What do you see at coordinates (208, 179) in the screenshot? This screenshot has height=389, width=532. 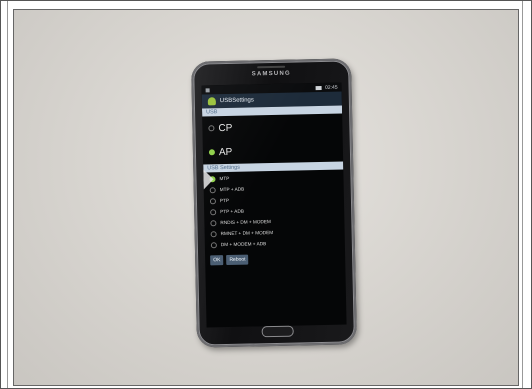 I see `light-reflection` at bounding box center [208, 179].